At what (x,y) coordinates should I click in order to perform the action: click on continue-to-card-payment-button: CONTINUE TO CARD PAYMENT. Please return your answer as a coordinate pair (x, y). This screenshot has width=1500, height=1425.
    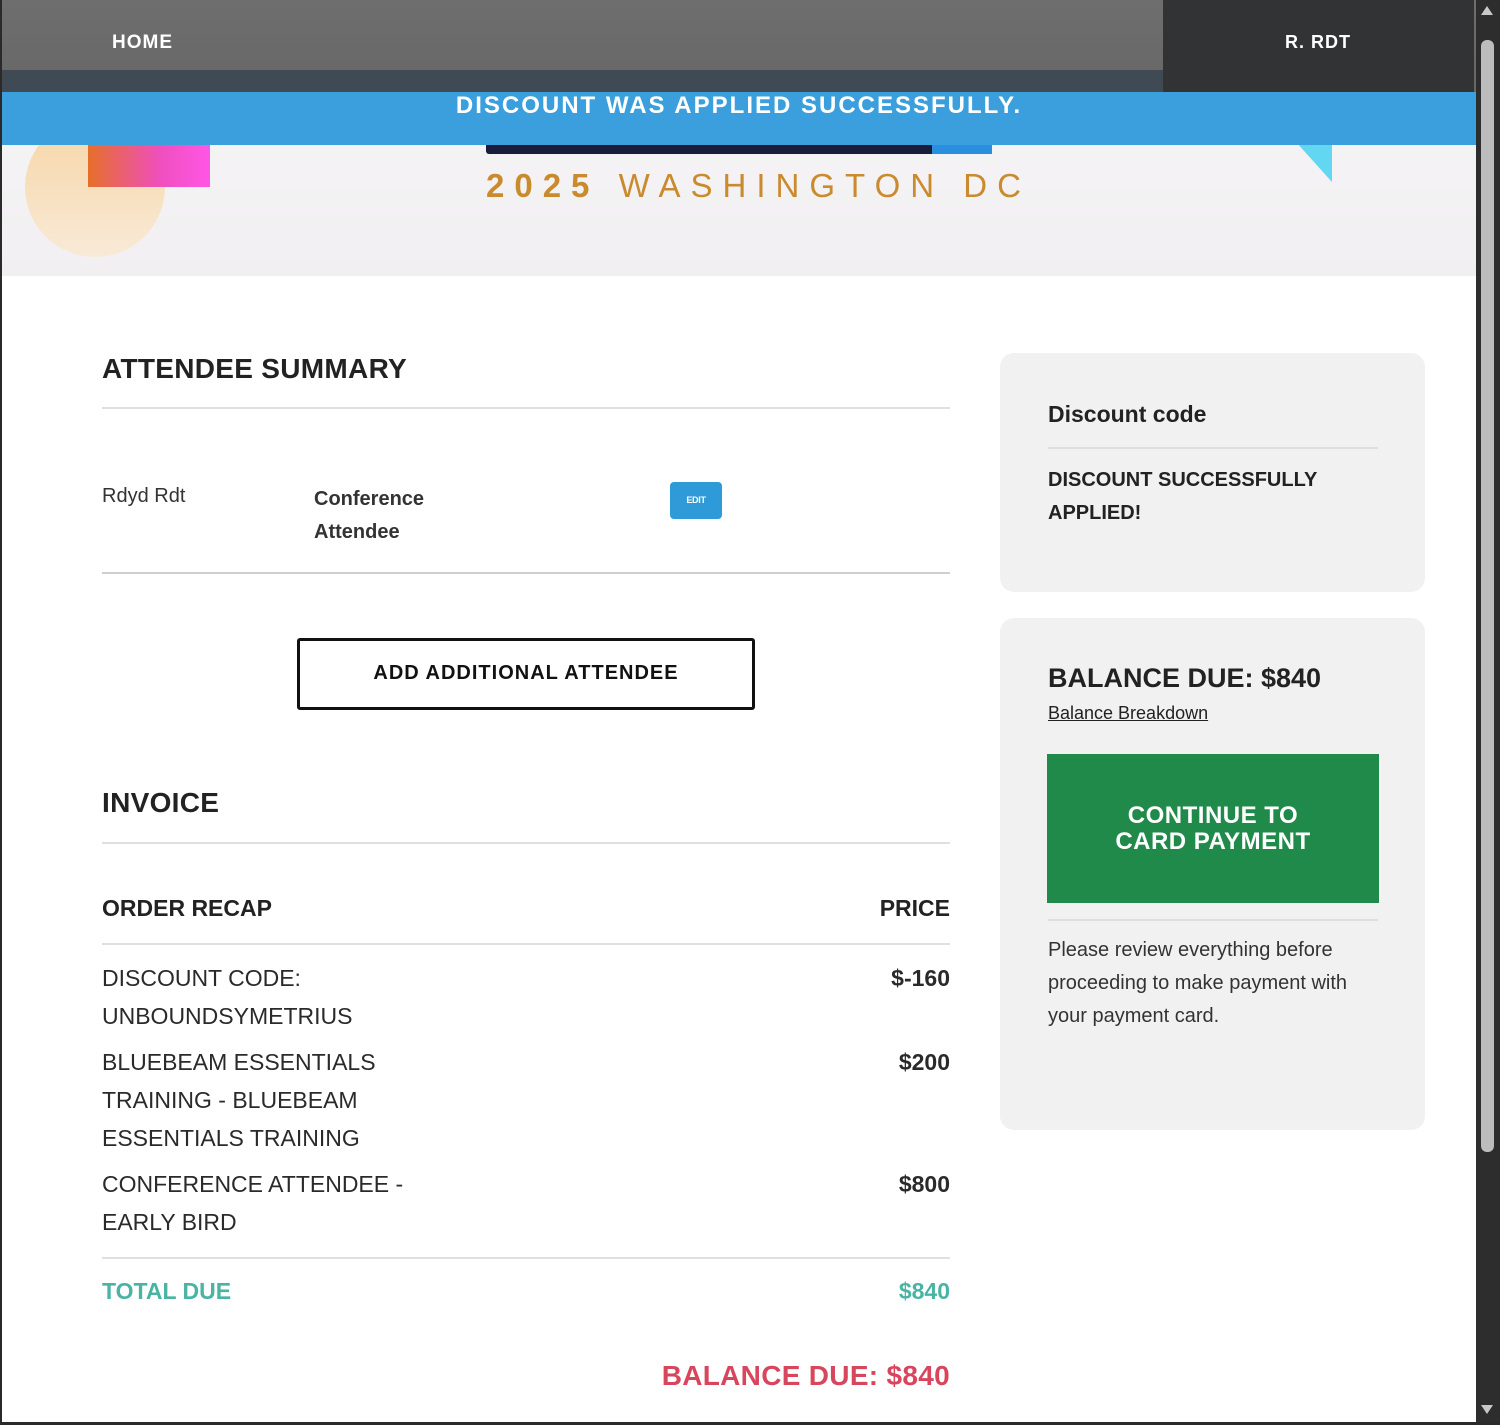
    Looking at the image, I should click on (1213, 828).